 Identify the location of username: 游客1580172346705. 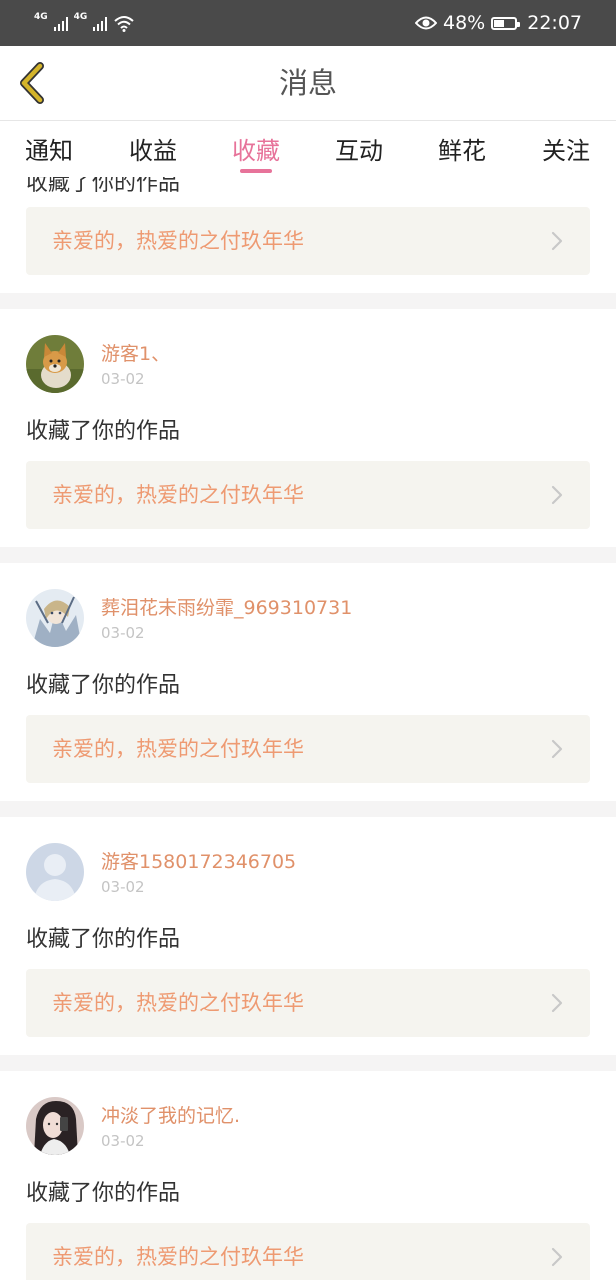
(198, 860).